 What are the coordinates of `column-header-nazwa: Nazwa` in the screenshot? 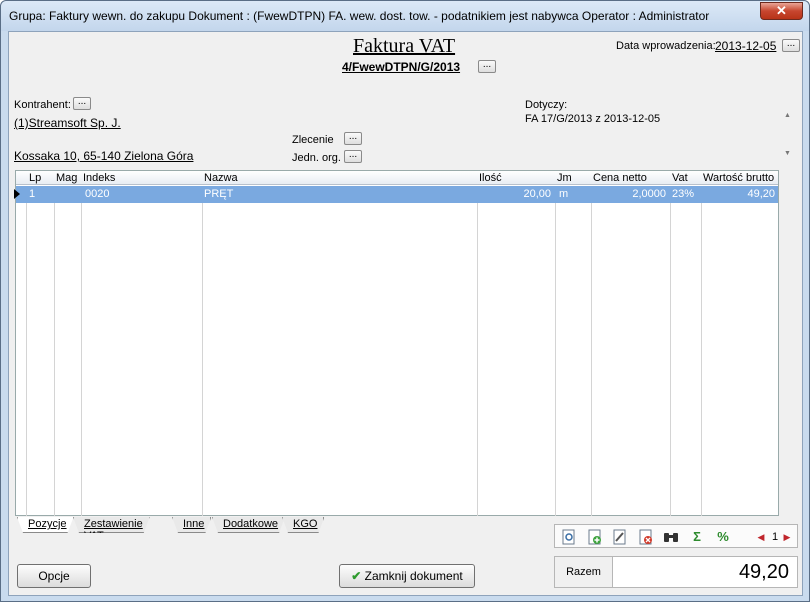 It's located at (221, 178).